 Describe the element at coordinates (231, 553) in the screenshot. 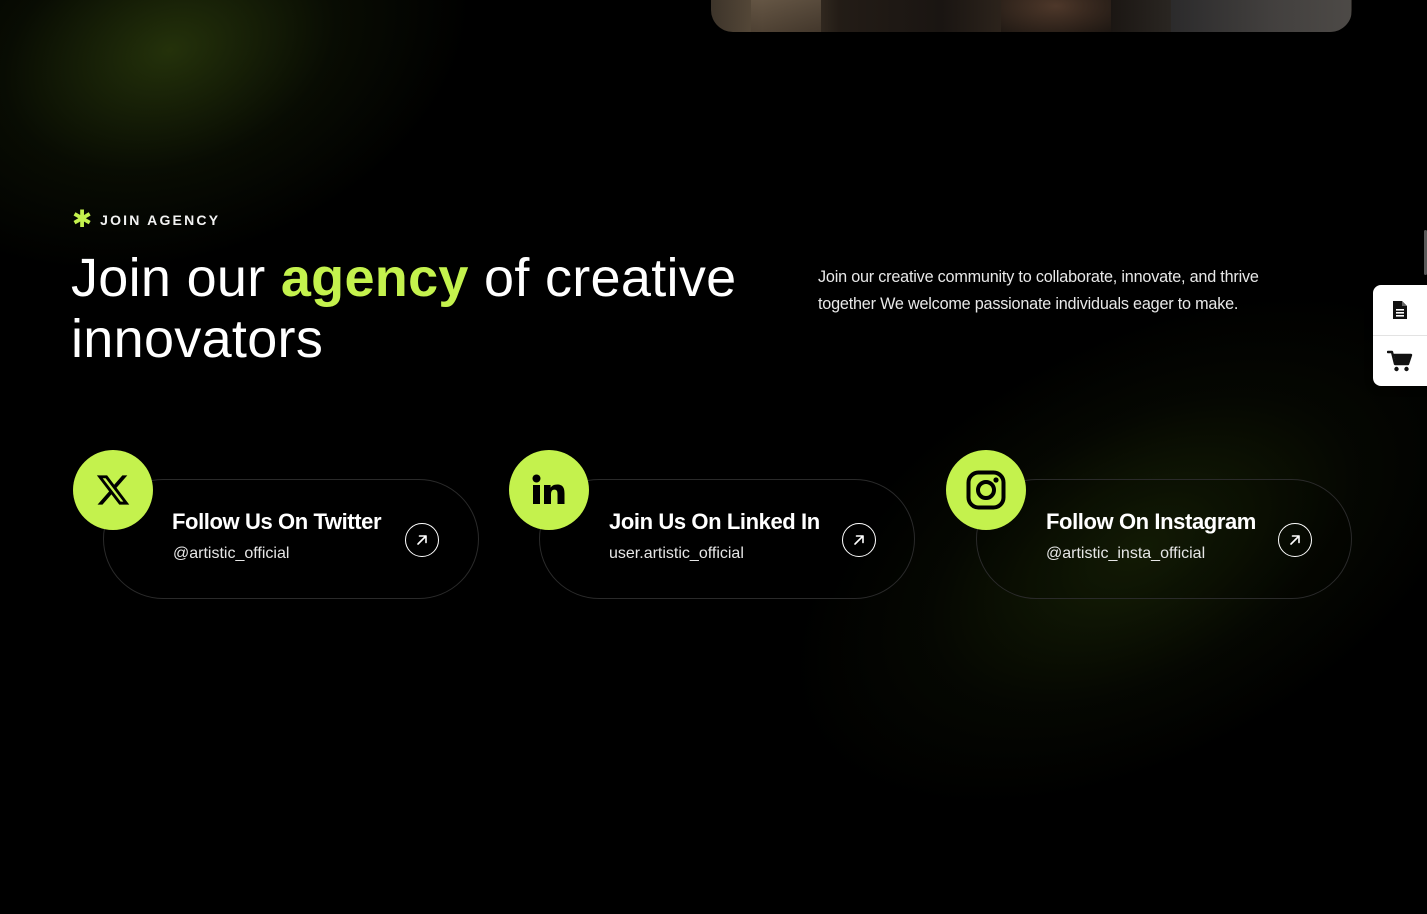

I see `twitter-card-handle: @artistic_official` at that location.